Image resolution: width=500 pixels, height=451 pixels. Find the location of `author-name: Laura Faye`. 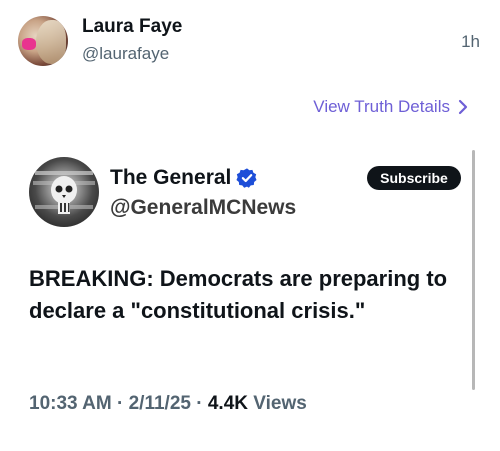

author-name: Laura Faye is located at coordinates (132, 27).